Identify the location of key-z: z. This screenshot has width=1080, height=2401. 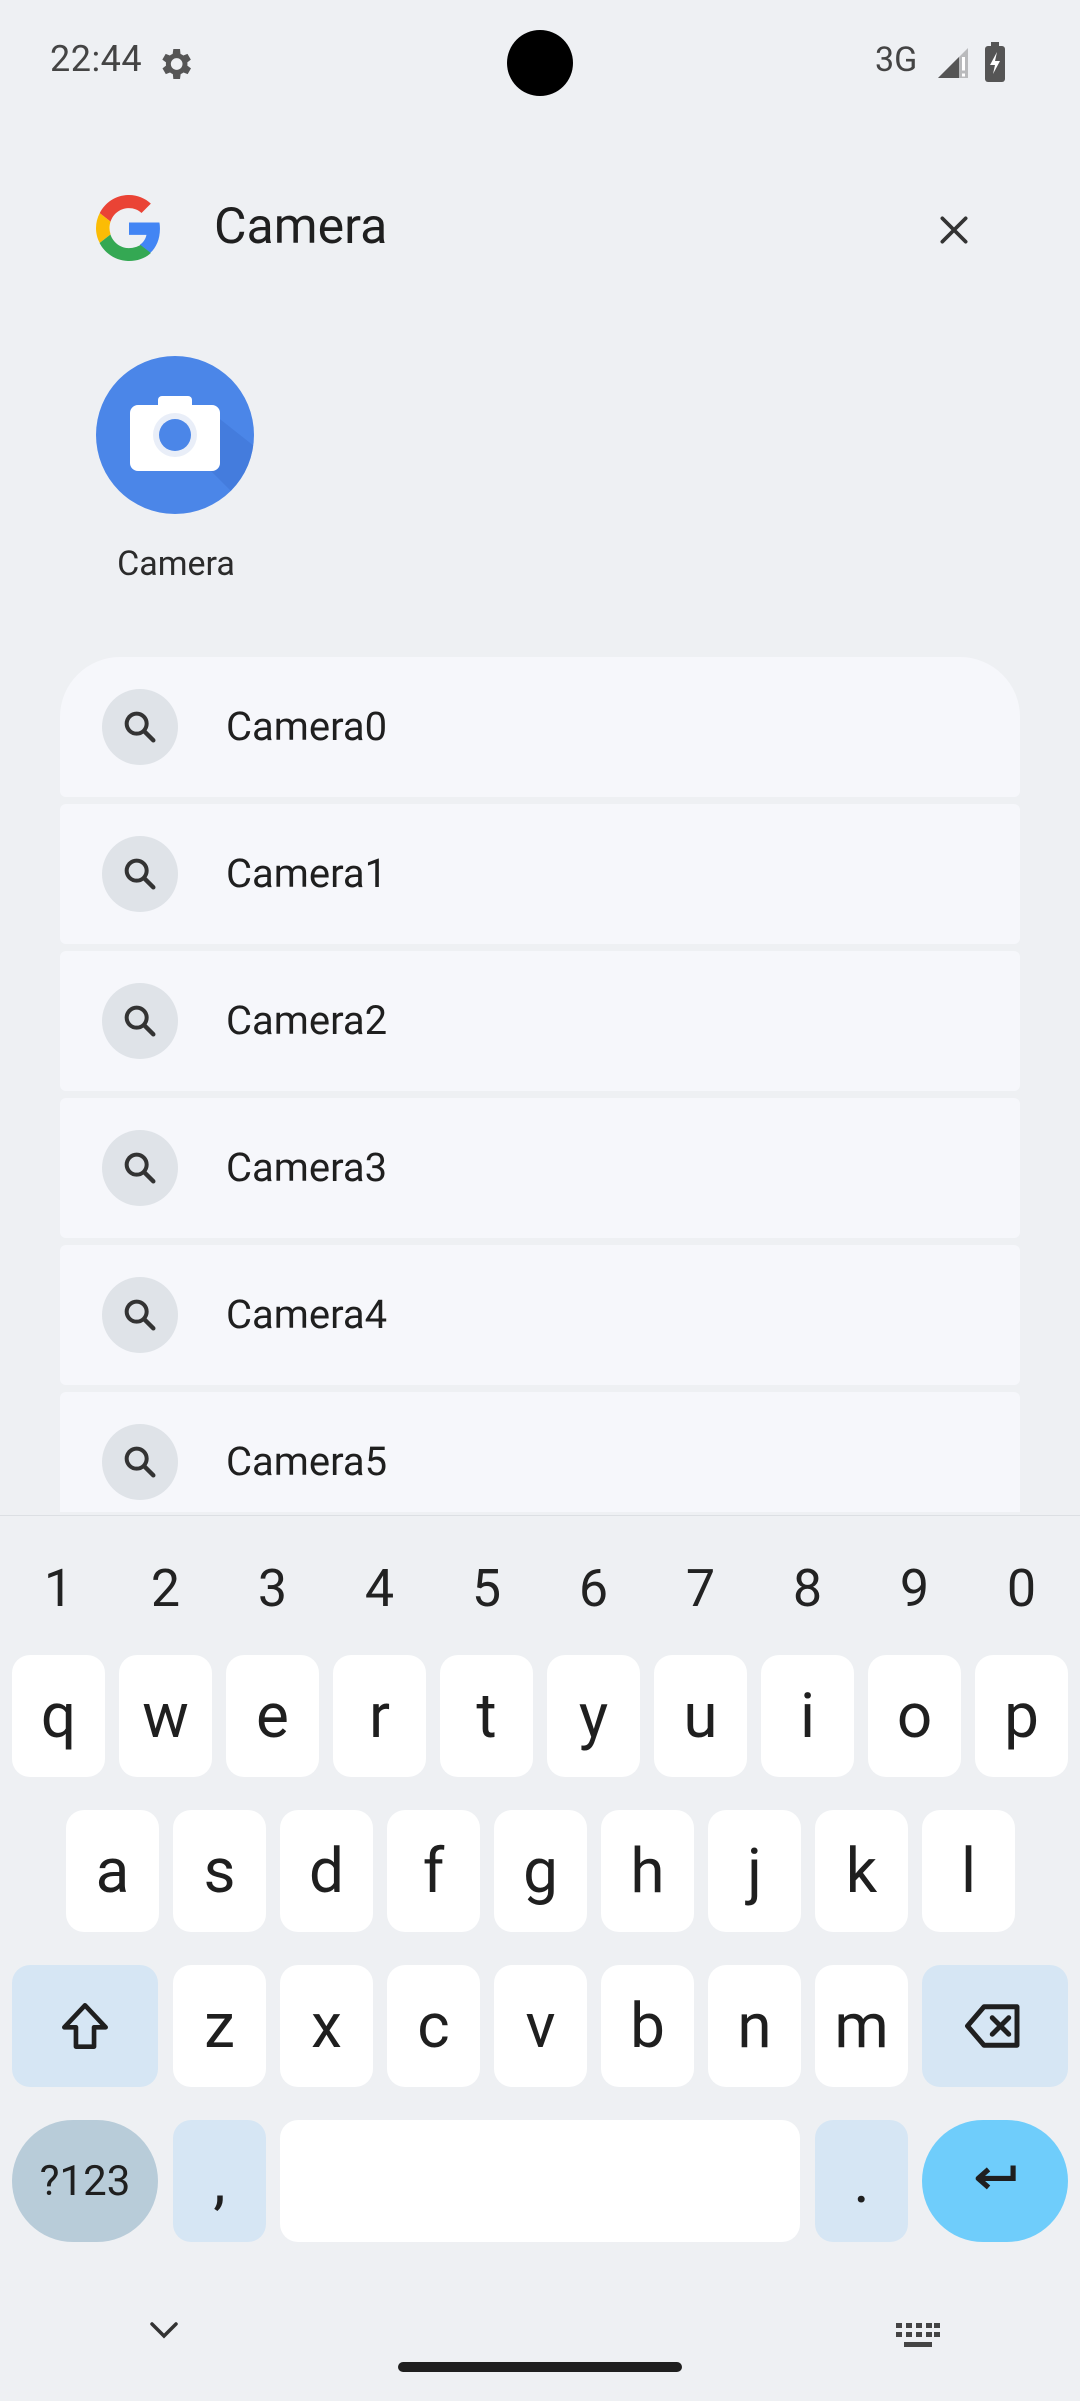
(219, 2026).